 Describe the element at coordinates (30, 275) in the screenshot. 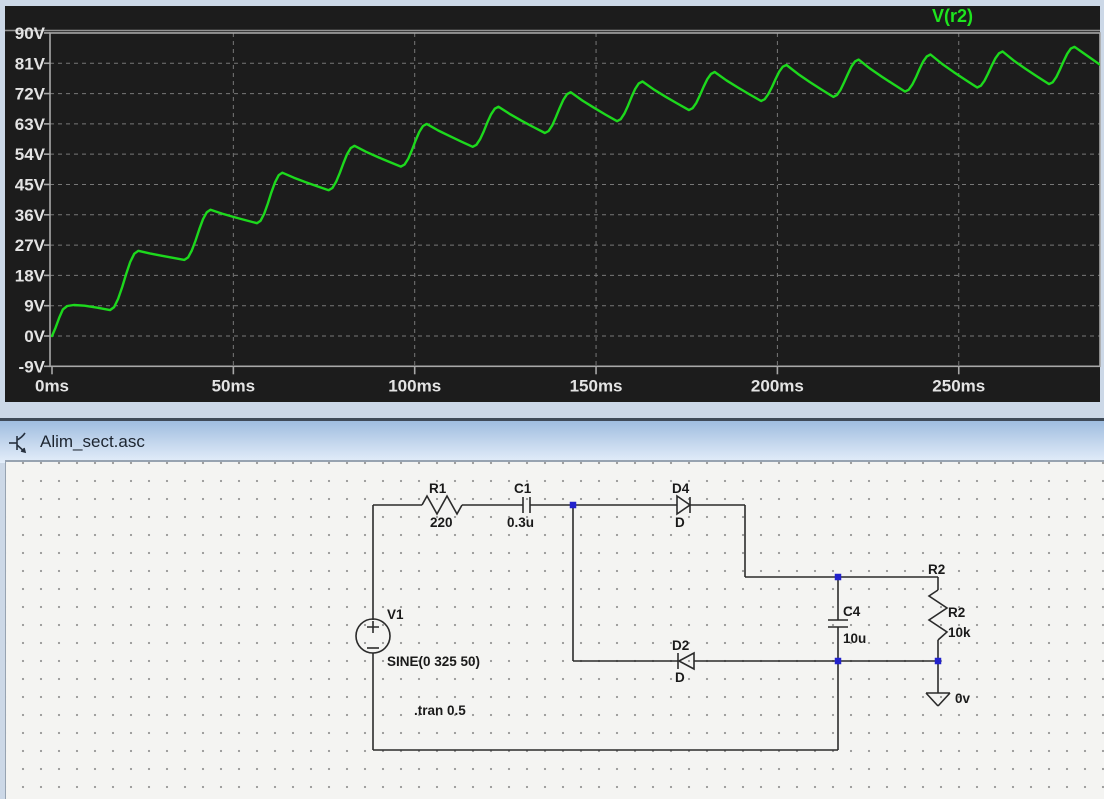

I see `y-tick-label: 18V` at that location.